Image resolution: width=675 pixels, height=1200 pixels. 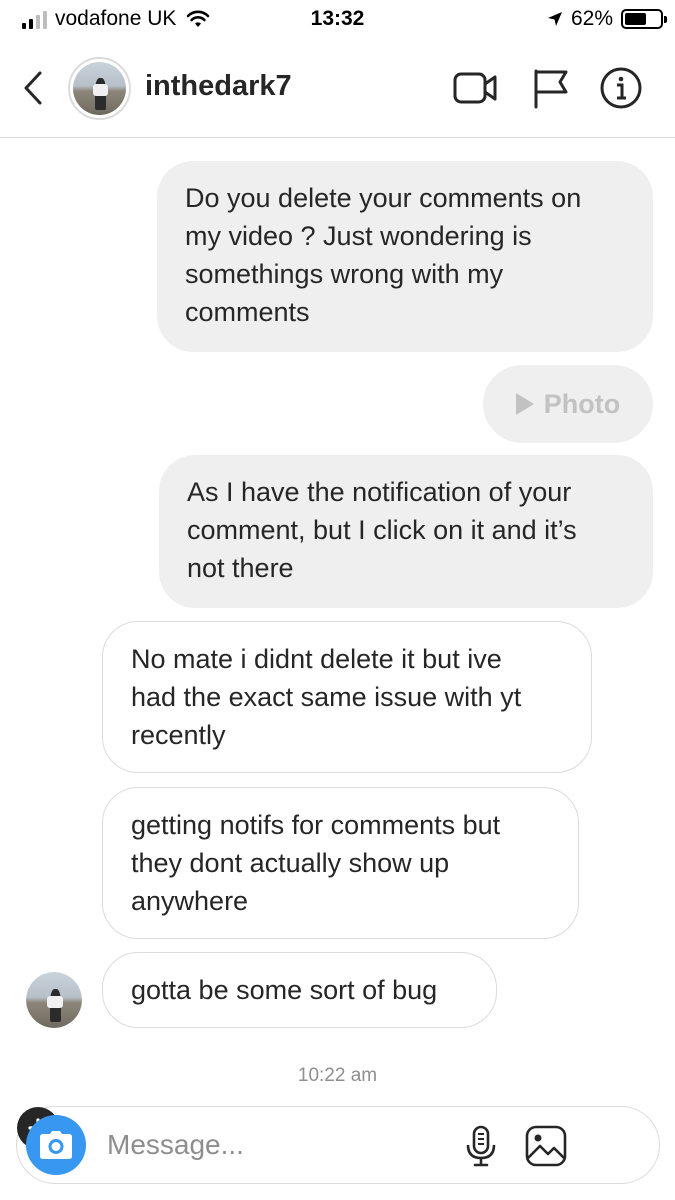 I want to click on photo-label: Photo, so click(x=582, y=403).